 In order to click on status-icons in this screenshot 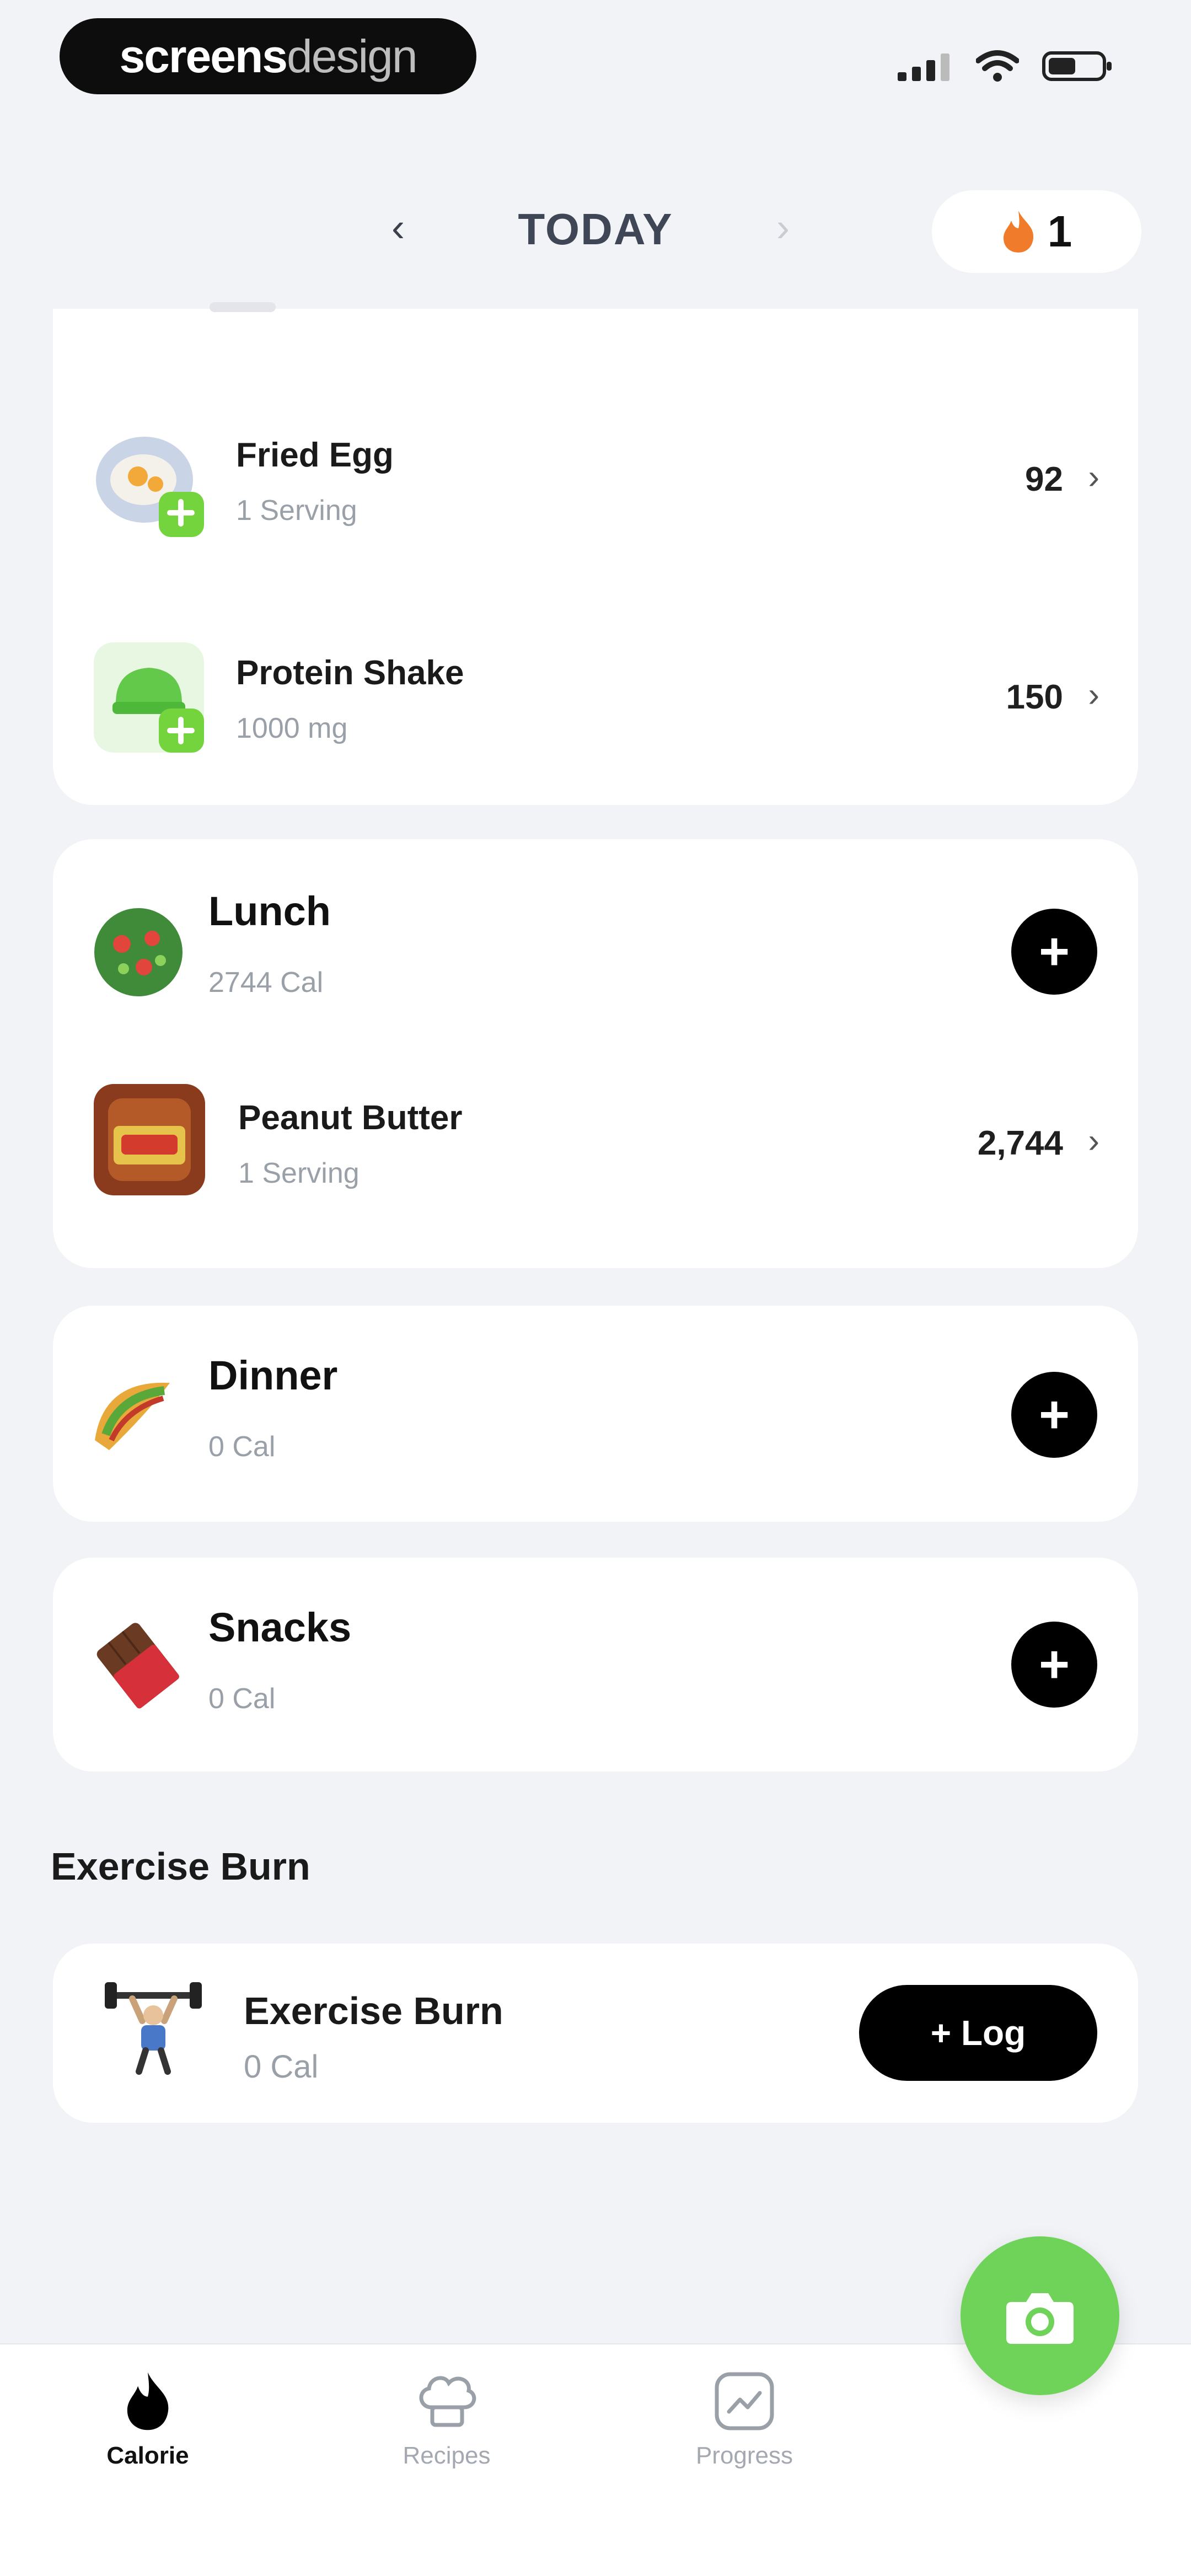, I will do `click(1006, 66)`.